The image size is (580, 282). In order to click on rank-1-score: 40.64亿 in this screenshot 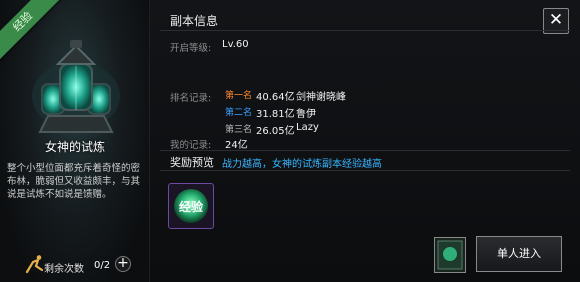, I will do `click(275, 97)`.